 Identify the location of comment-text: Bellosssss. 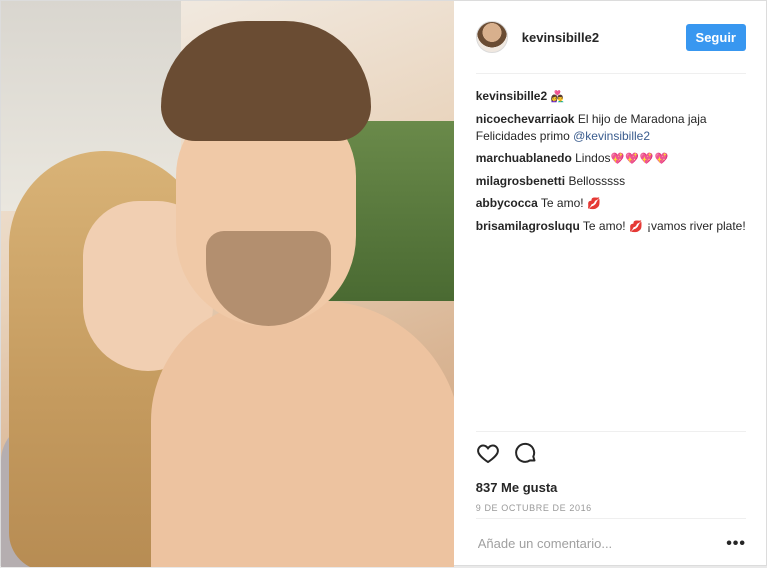
(597, 181).